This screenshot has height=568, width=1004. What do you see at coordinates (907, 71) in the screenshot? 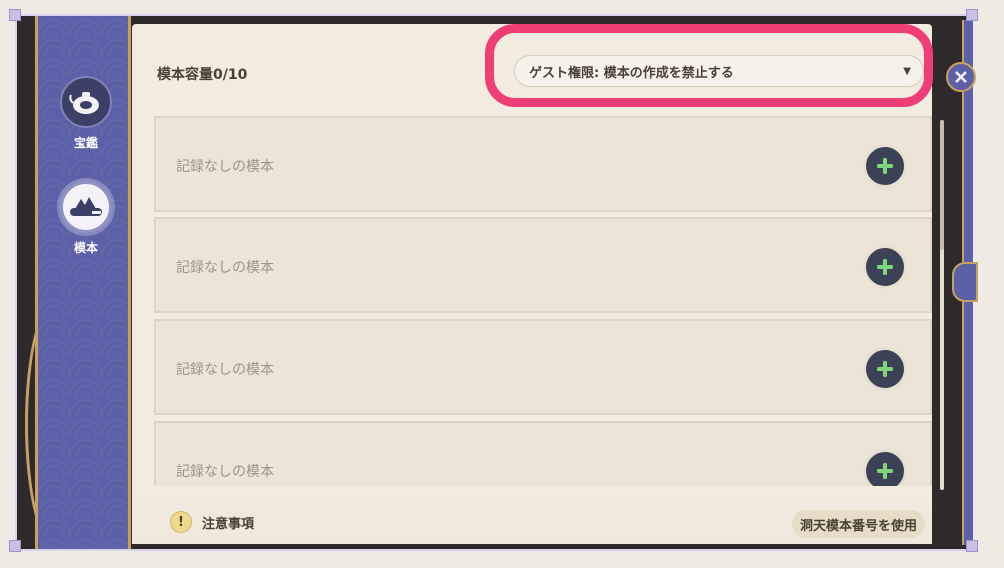
I see `chevron-down-icon: ▼` at bounding box center [907, 71].